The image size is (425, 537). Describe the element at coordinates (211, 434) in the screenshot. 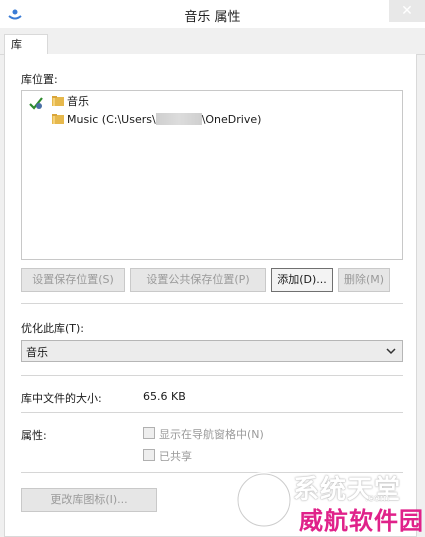

I see `checkbox-label: 显示在导航窗格中(N)` at that location.